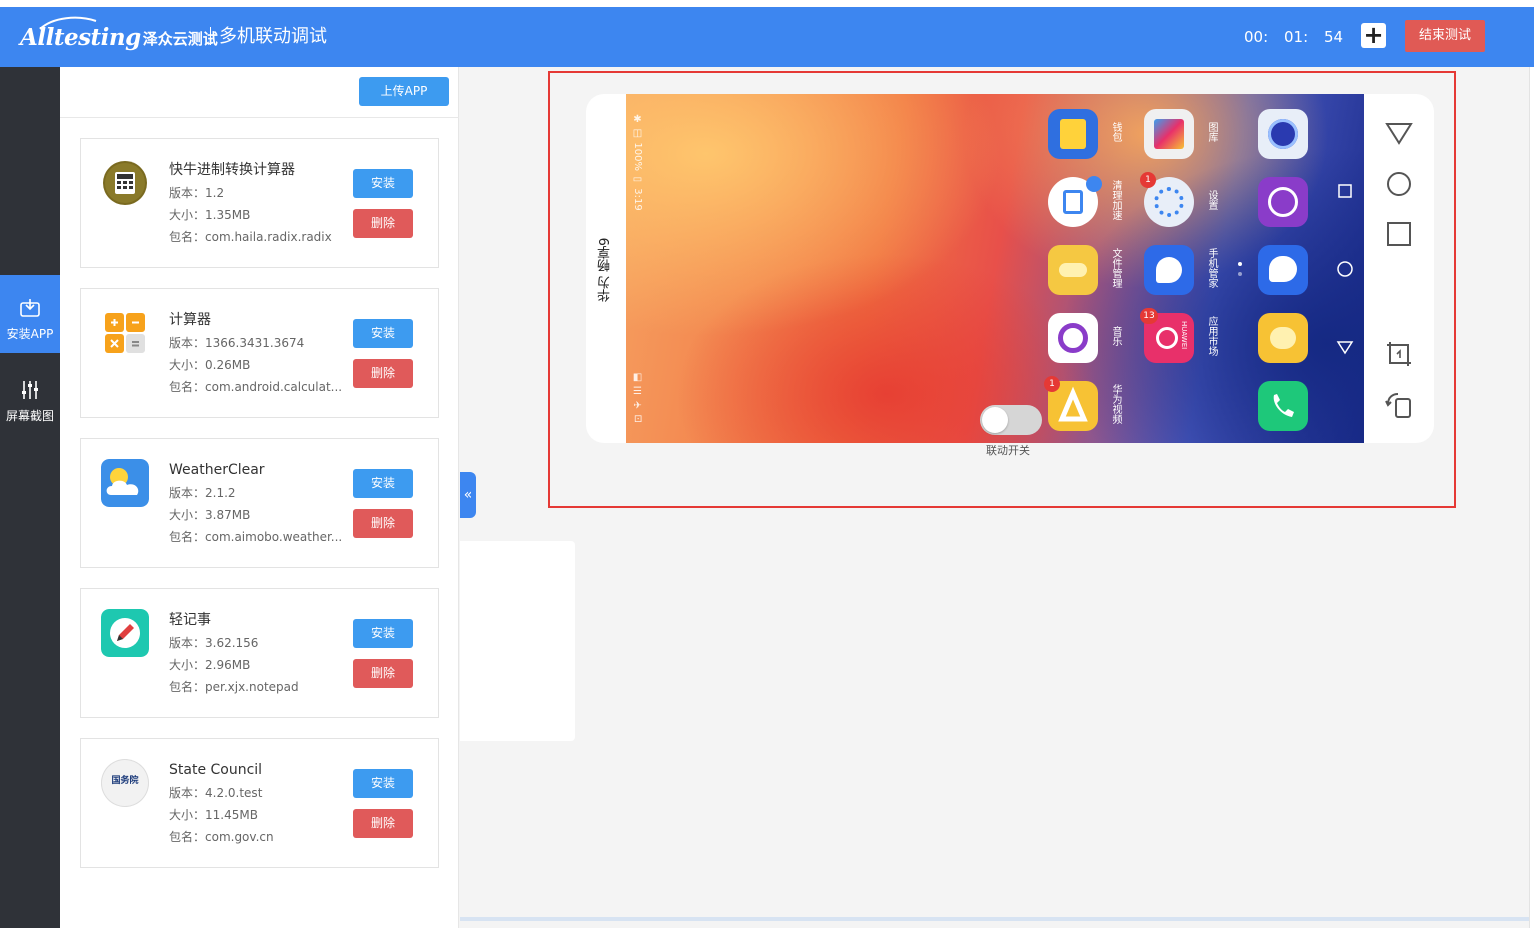 The height and width of the screenshot is (928, 1534). Describe the element at coordinates (1399, 354) in the screenshot. I see `screenshot-crop-icon` at that location.